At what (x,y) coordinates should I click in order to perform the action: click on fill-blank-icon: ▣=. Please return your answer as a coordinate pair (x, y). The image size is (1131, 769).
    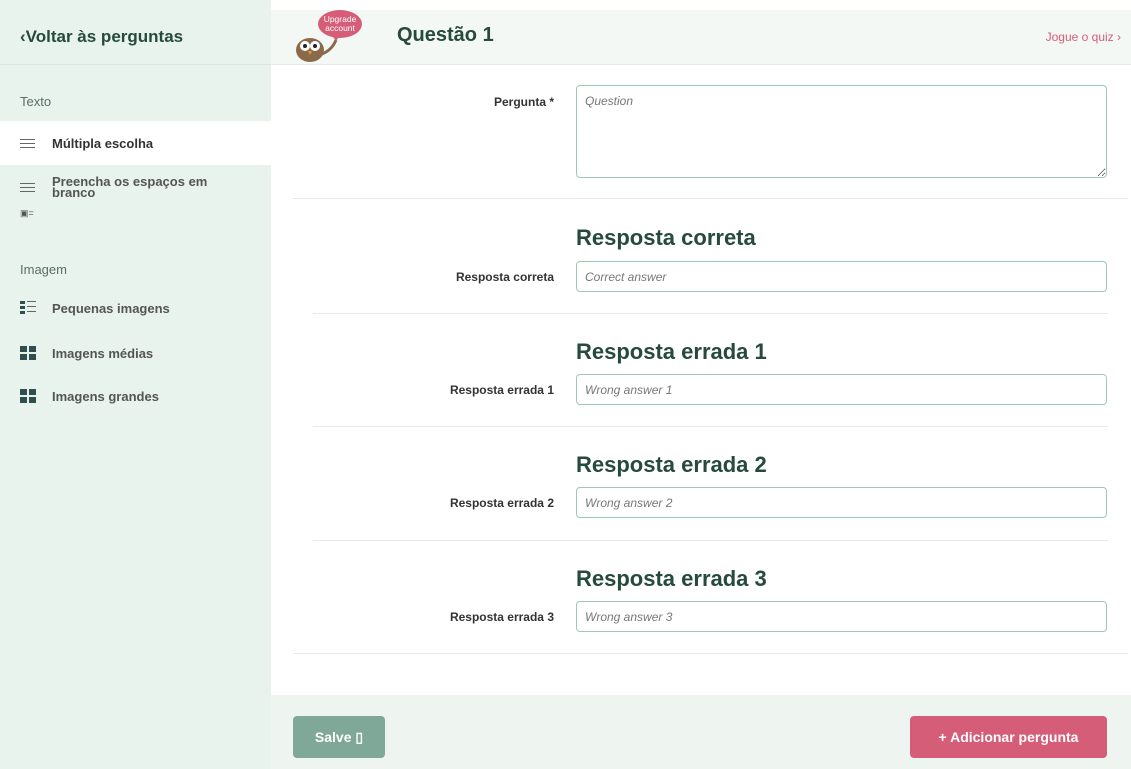
    Looking at the image, I should click on (27, 213).